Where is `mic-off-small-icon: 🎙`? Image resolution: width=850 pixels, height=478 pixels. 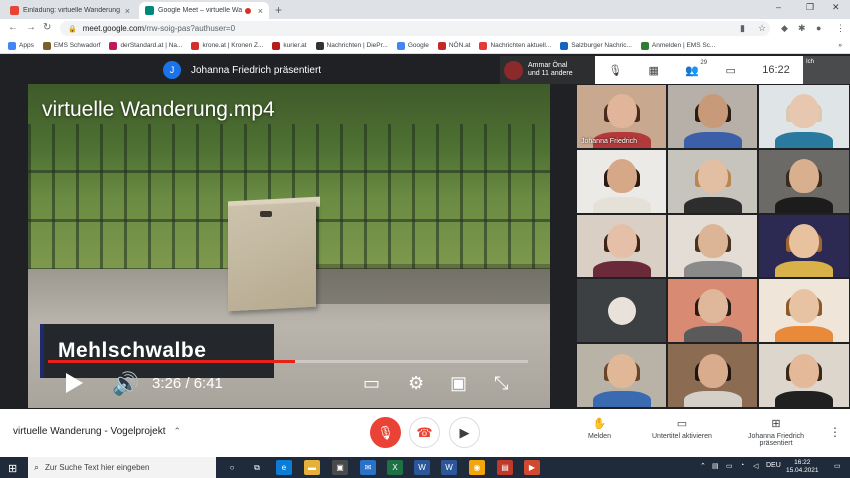 mic-off-small-icon: 🎙 is located at coordinates (615, 70).